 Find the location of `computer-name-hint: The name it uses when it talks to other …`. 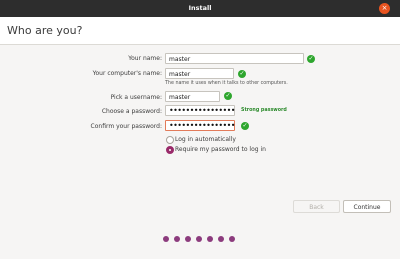

computer-name-hint: The name it uses when it talks to other … is located at coordinates (226, 83).